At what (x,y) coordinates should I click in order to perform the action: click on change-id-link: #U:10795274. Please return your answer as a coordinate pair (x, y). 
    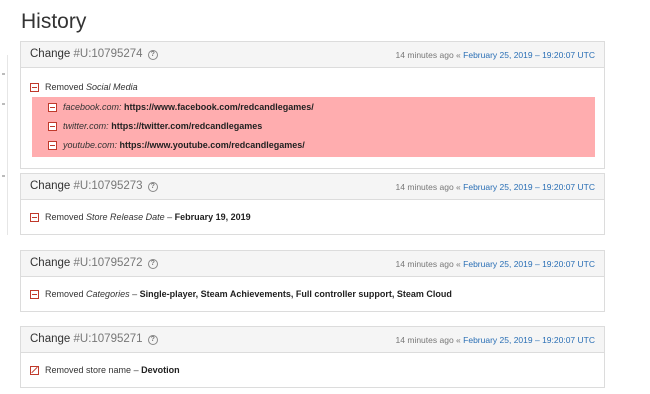
    Looking at the image, I should click on (108, 54).